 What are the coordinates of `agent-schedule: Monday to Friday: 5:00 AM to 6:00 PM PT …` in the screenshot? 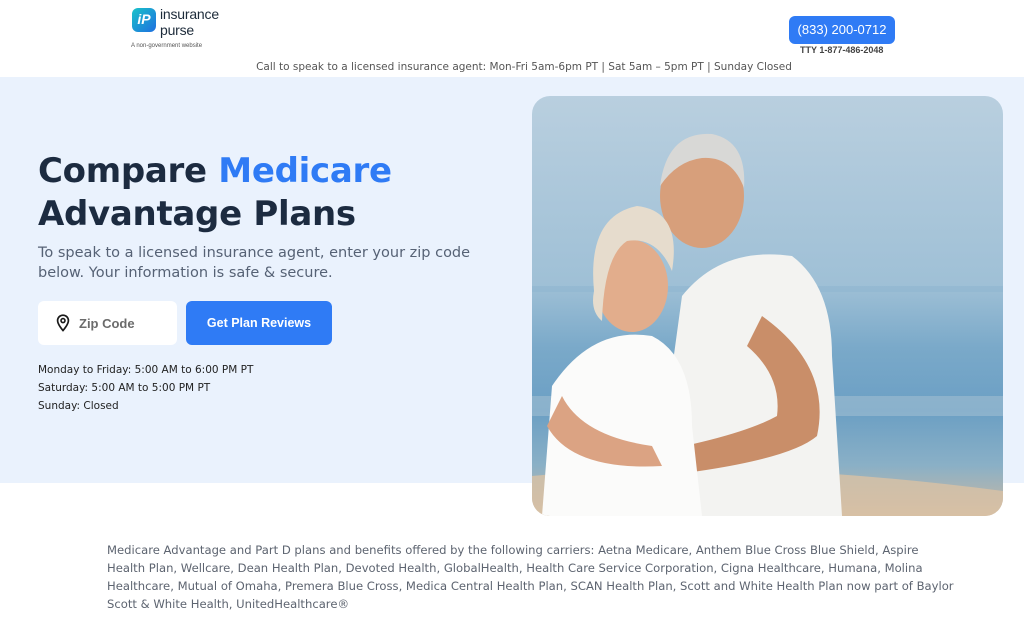 It's located at (145, 388).